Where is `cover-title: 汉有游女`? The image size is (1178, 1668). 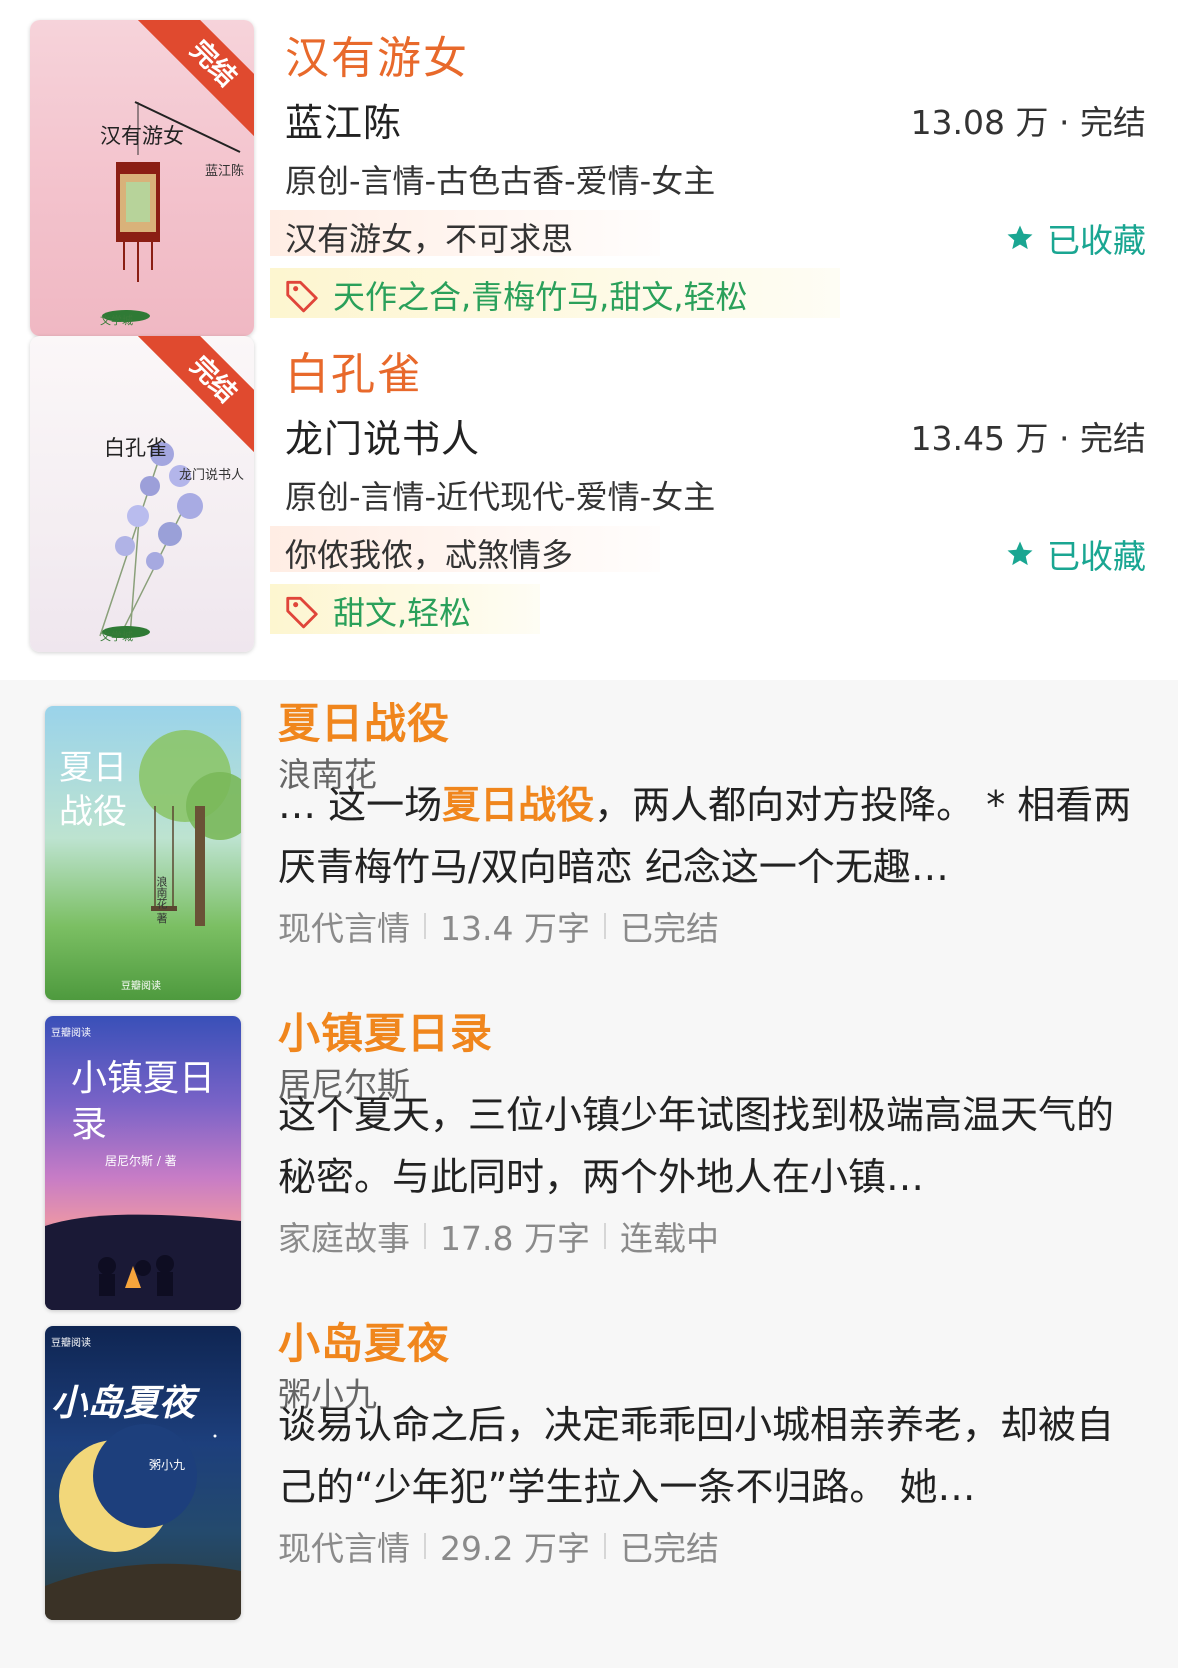
cover-title: 汉有游女 is located at coordinates (142, 136).